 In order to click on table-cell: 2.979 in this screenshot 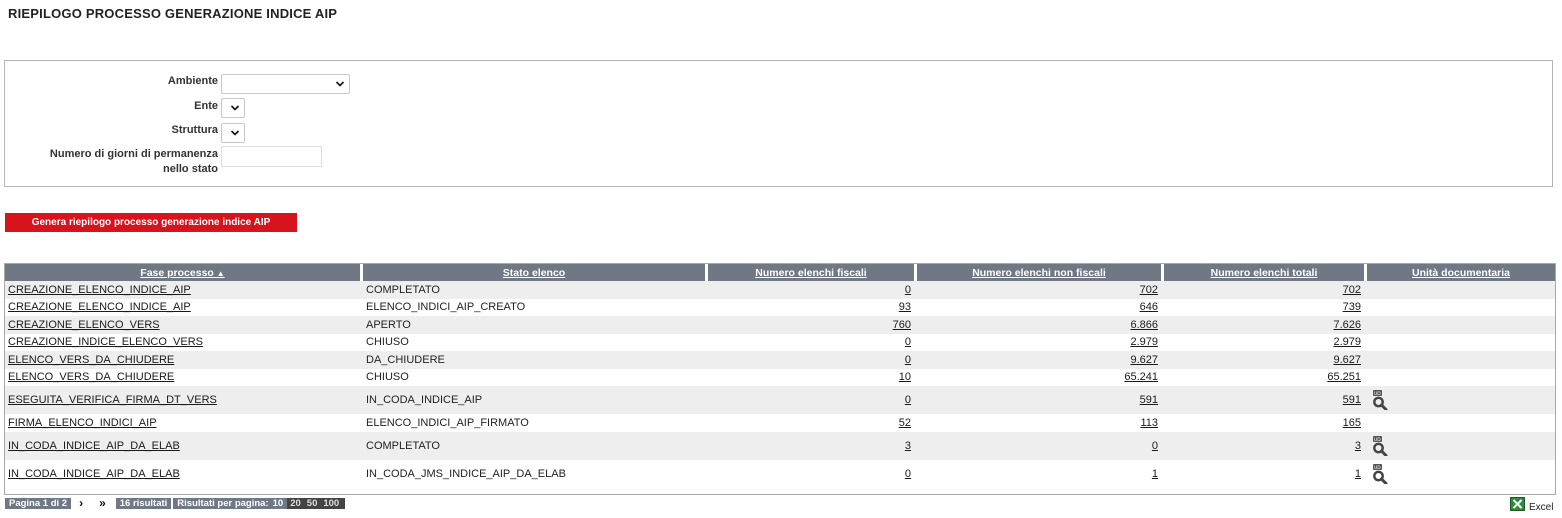, I will do `click(1265, 342)`.